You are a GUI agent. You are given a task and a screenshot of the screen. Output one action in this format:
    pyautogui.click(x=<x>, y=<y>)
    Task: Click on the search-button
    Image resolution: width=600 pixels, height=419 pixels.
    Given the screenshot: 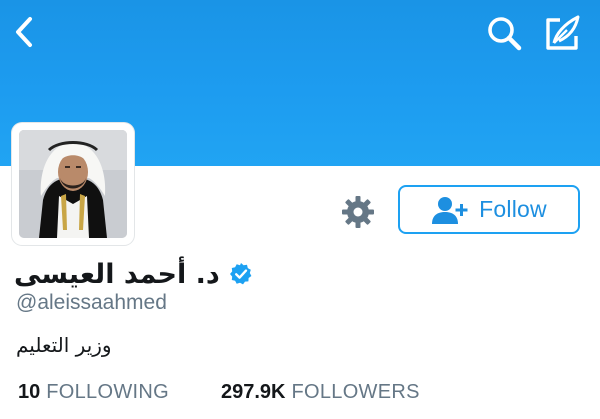 What is the action you would take?
    pyautogui.click(x=505, y=33)
    